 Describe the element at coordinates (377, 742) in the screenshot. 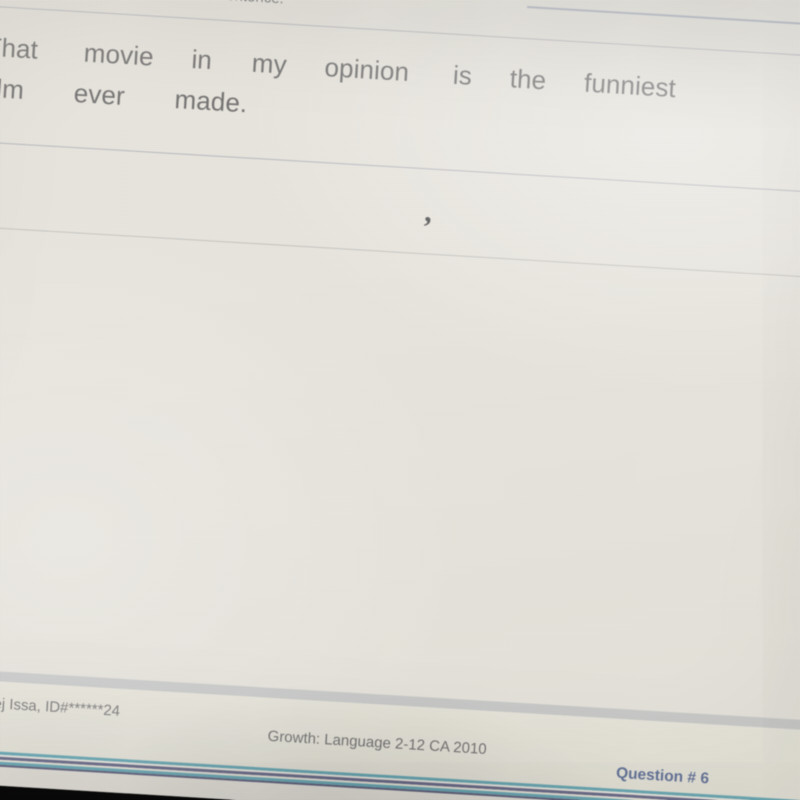

I see `test-name-label: Growth: Language 2-12 CA 2010` at that location.